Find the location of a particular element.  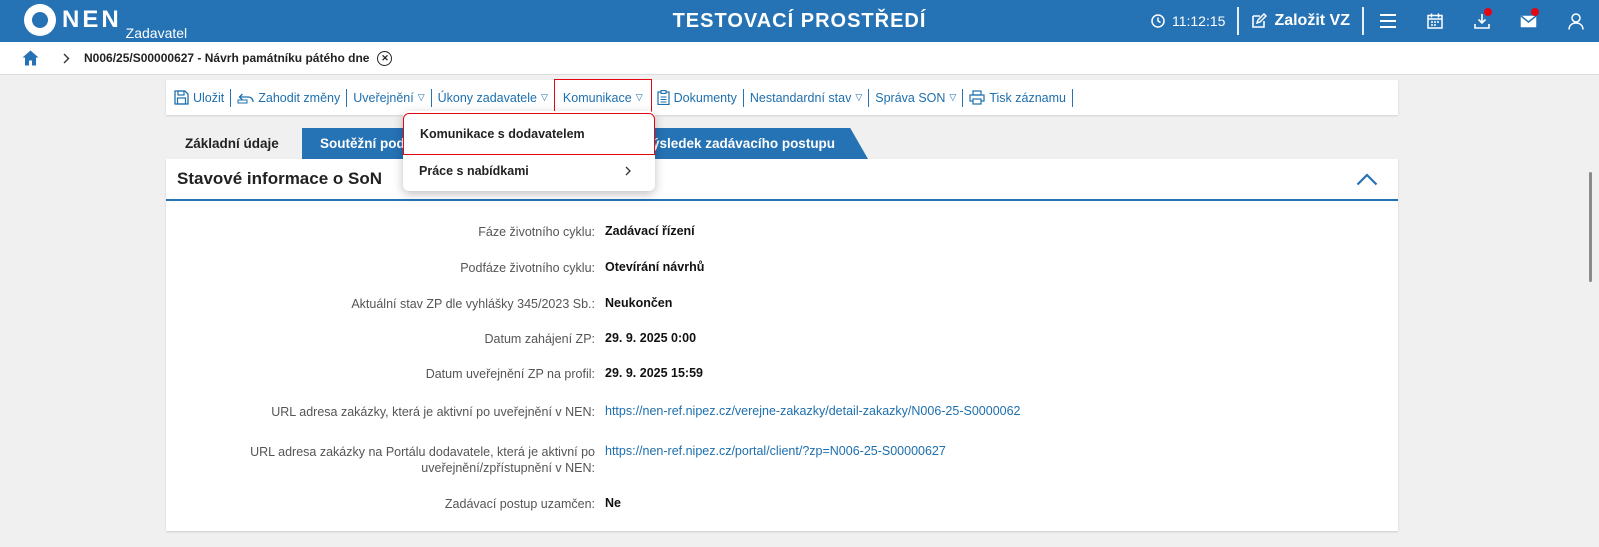

clock-icon is located at coordinates (1158, 21).